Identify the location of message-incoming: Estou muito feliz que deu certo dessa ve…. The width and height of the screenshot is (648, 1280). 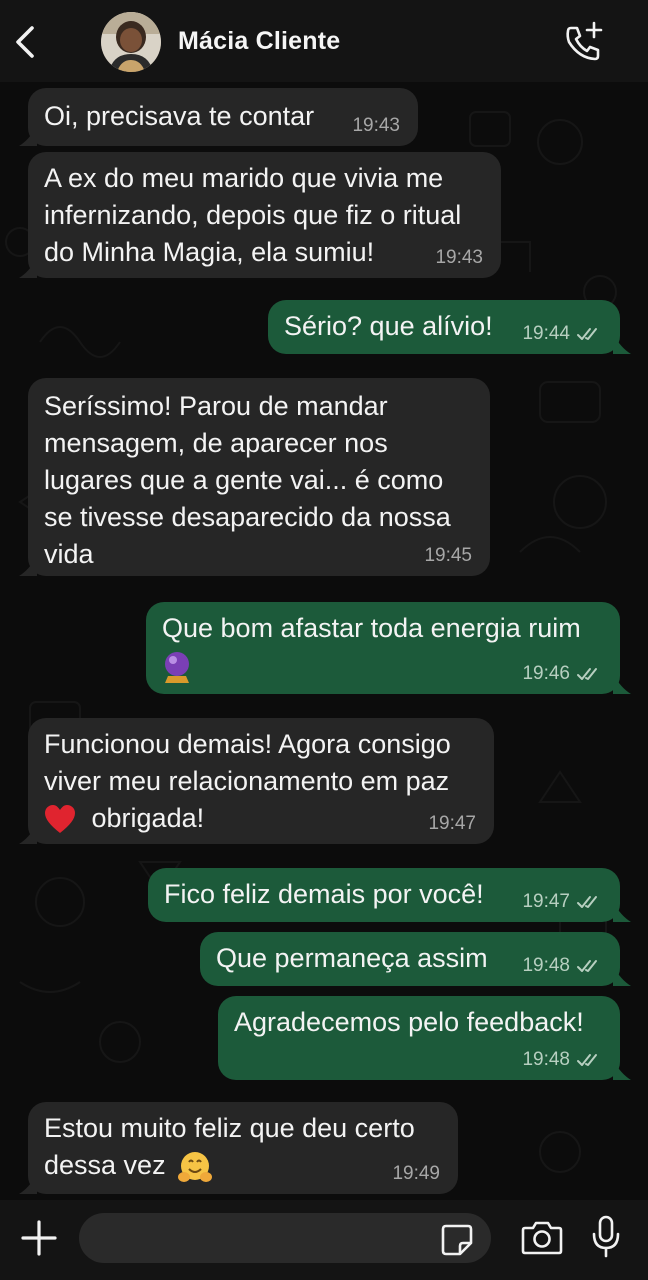
(238, 1148).